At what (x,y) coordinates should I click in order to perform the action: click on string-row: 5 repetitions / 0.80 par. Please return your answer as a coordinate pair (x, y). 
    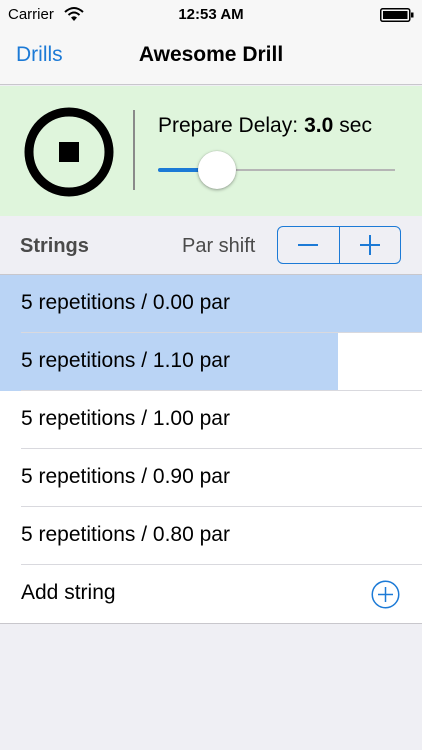
    Looking at the image, I should click on (211, 536).